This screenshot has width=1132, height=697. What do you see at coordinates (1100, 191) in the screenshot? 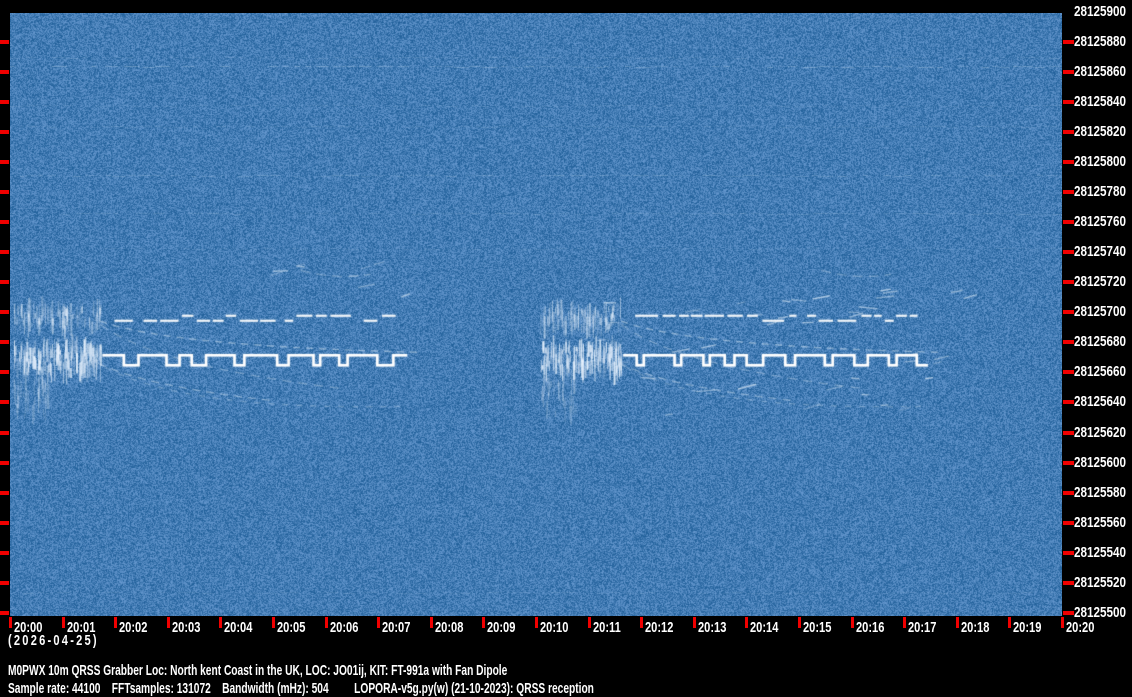
I see `frequency-label: 28125780` at bounding box center [1100, 191].